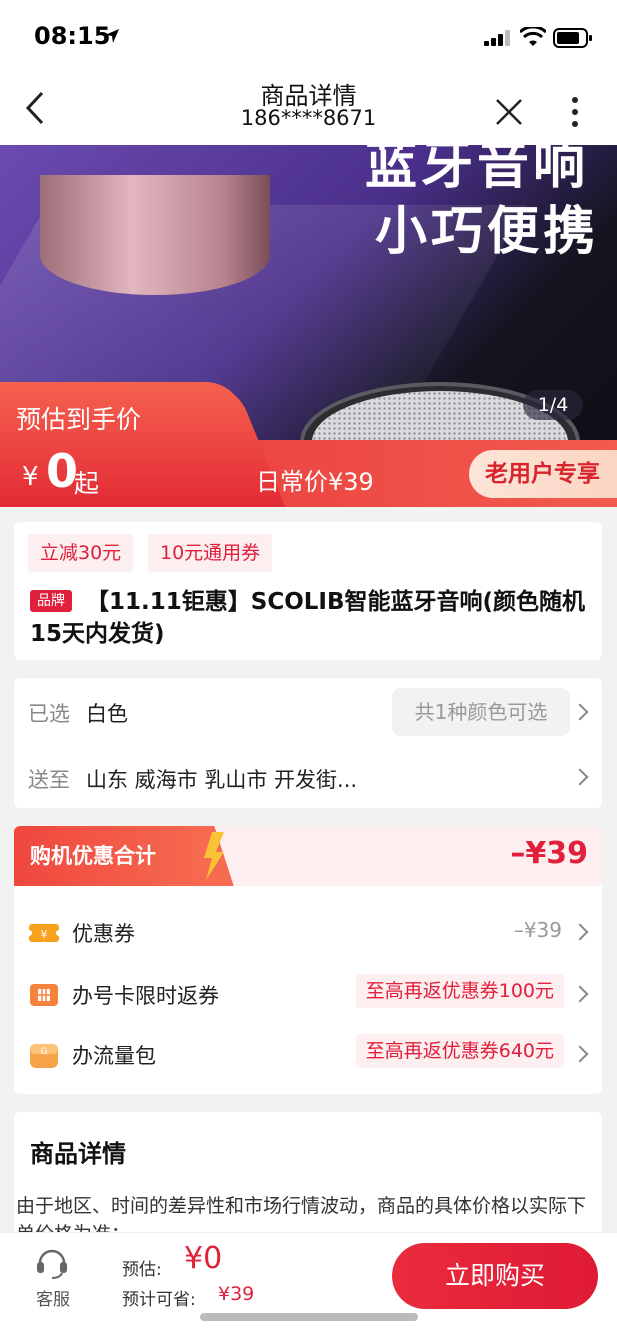 This screenshot has height=1334, width=617. What do you see at coordinates (114, 1056) in the screenshot?
I see `data-package-label: 办流量包` at bounding box center [114, 1056].